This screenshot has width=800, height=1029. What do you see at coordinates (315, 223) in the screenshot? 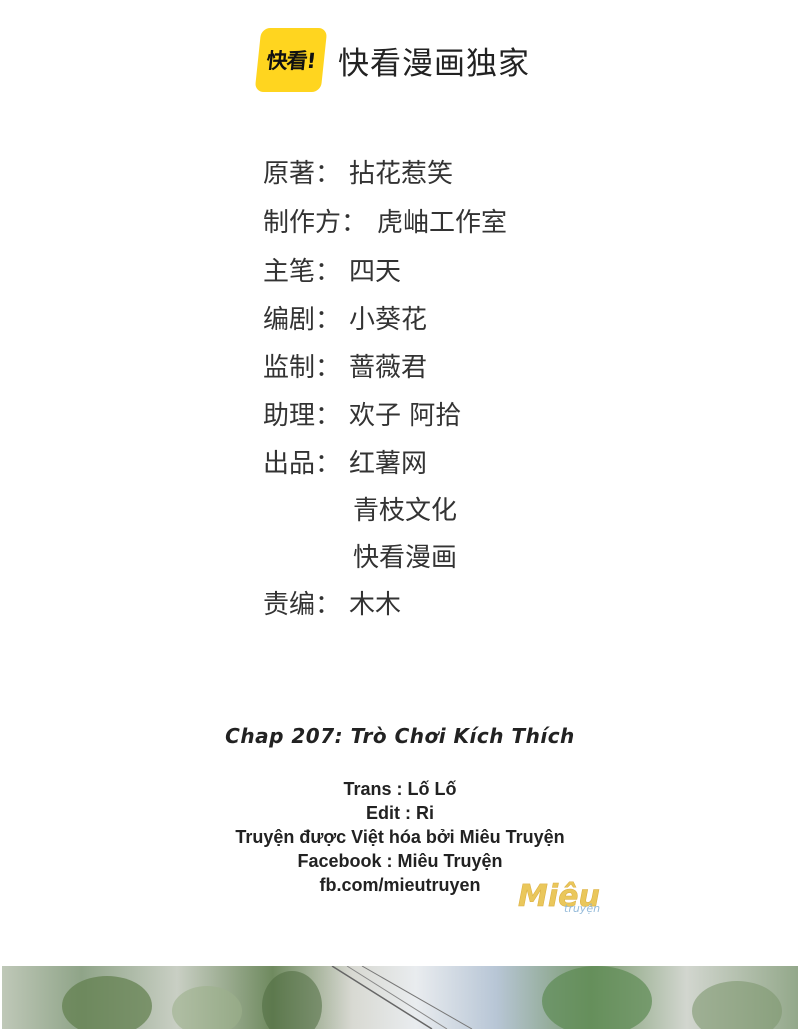
I see `credit-role: 制作方：` at bounding box center [315, 223].